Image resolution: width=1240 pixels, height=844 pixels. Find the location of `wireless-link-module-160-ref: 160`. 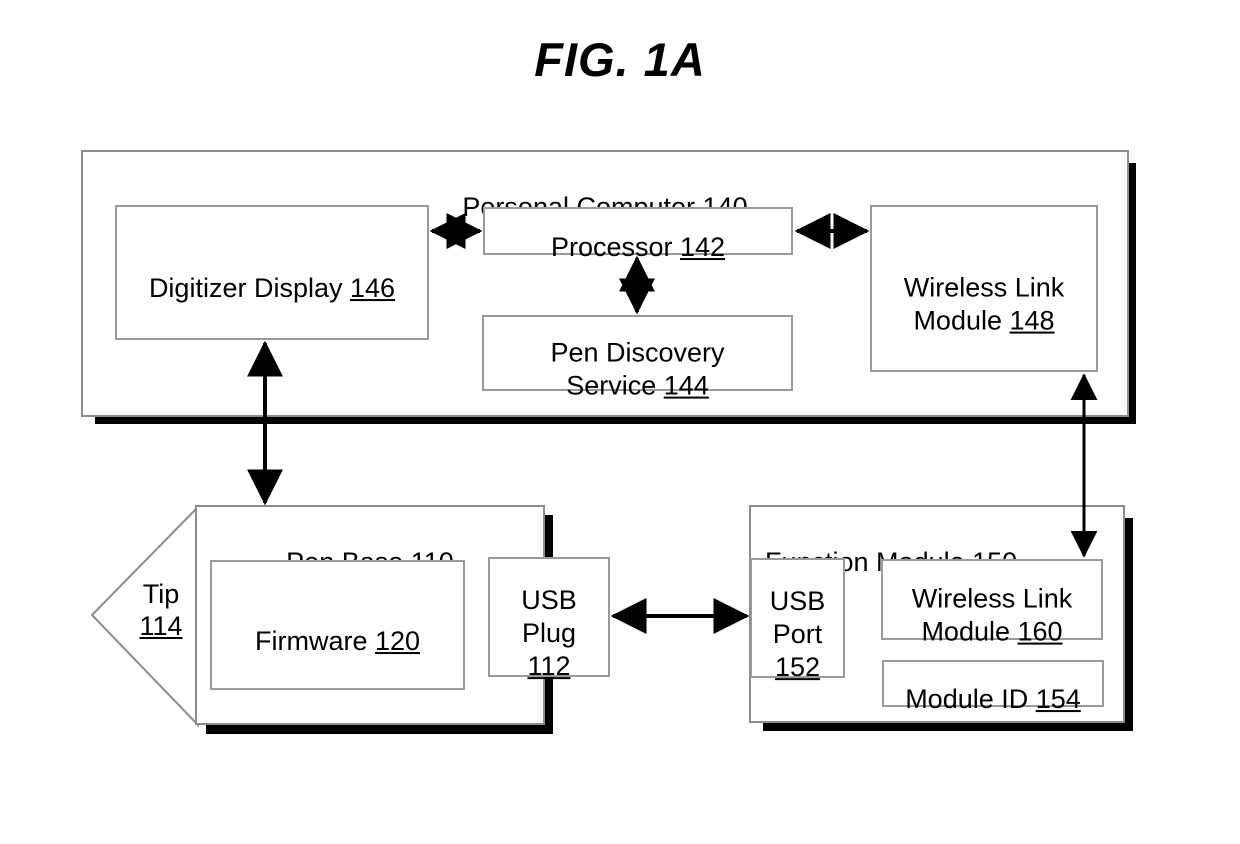

wireless-link-module-160-ref: 160 is located at coordinates (1040, 631).